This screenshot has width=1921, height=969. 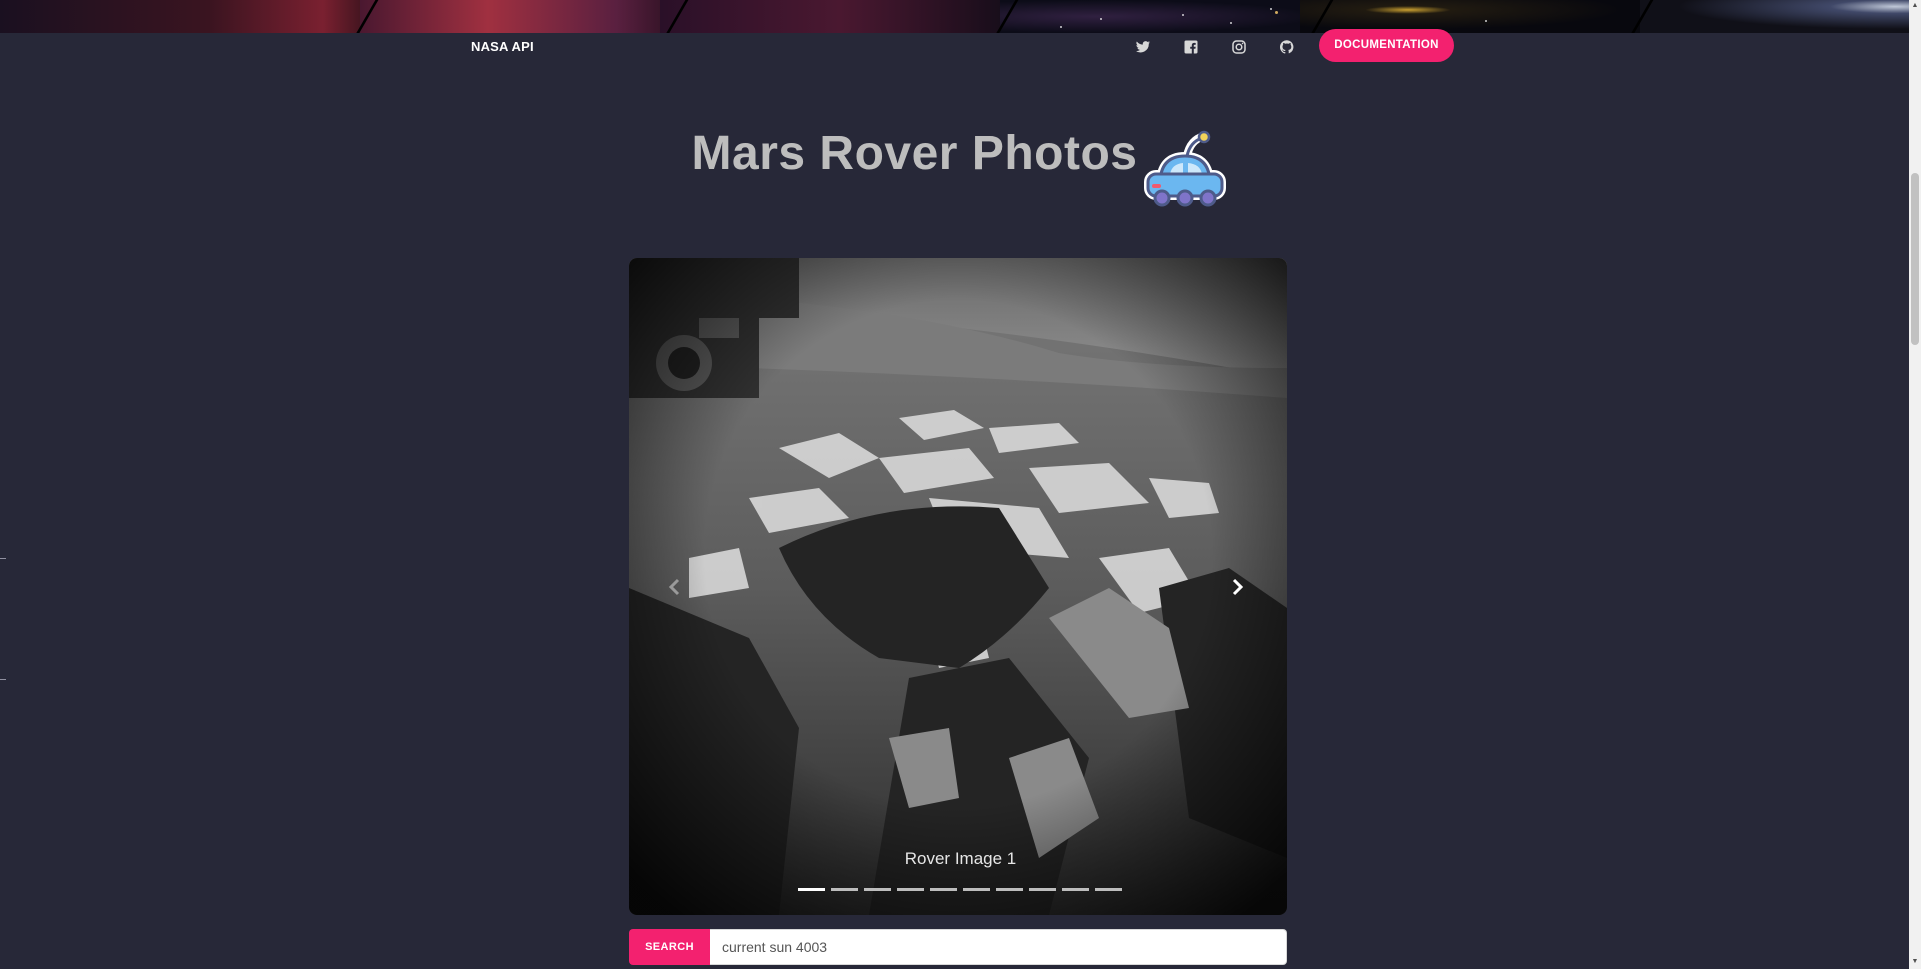 What do you see at coordinates (1185, 168) in the screenshot?
I see `rover-icon` at bounding box center [1185, 168].